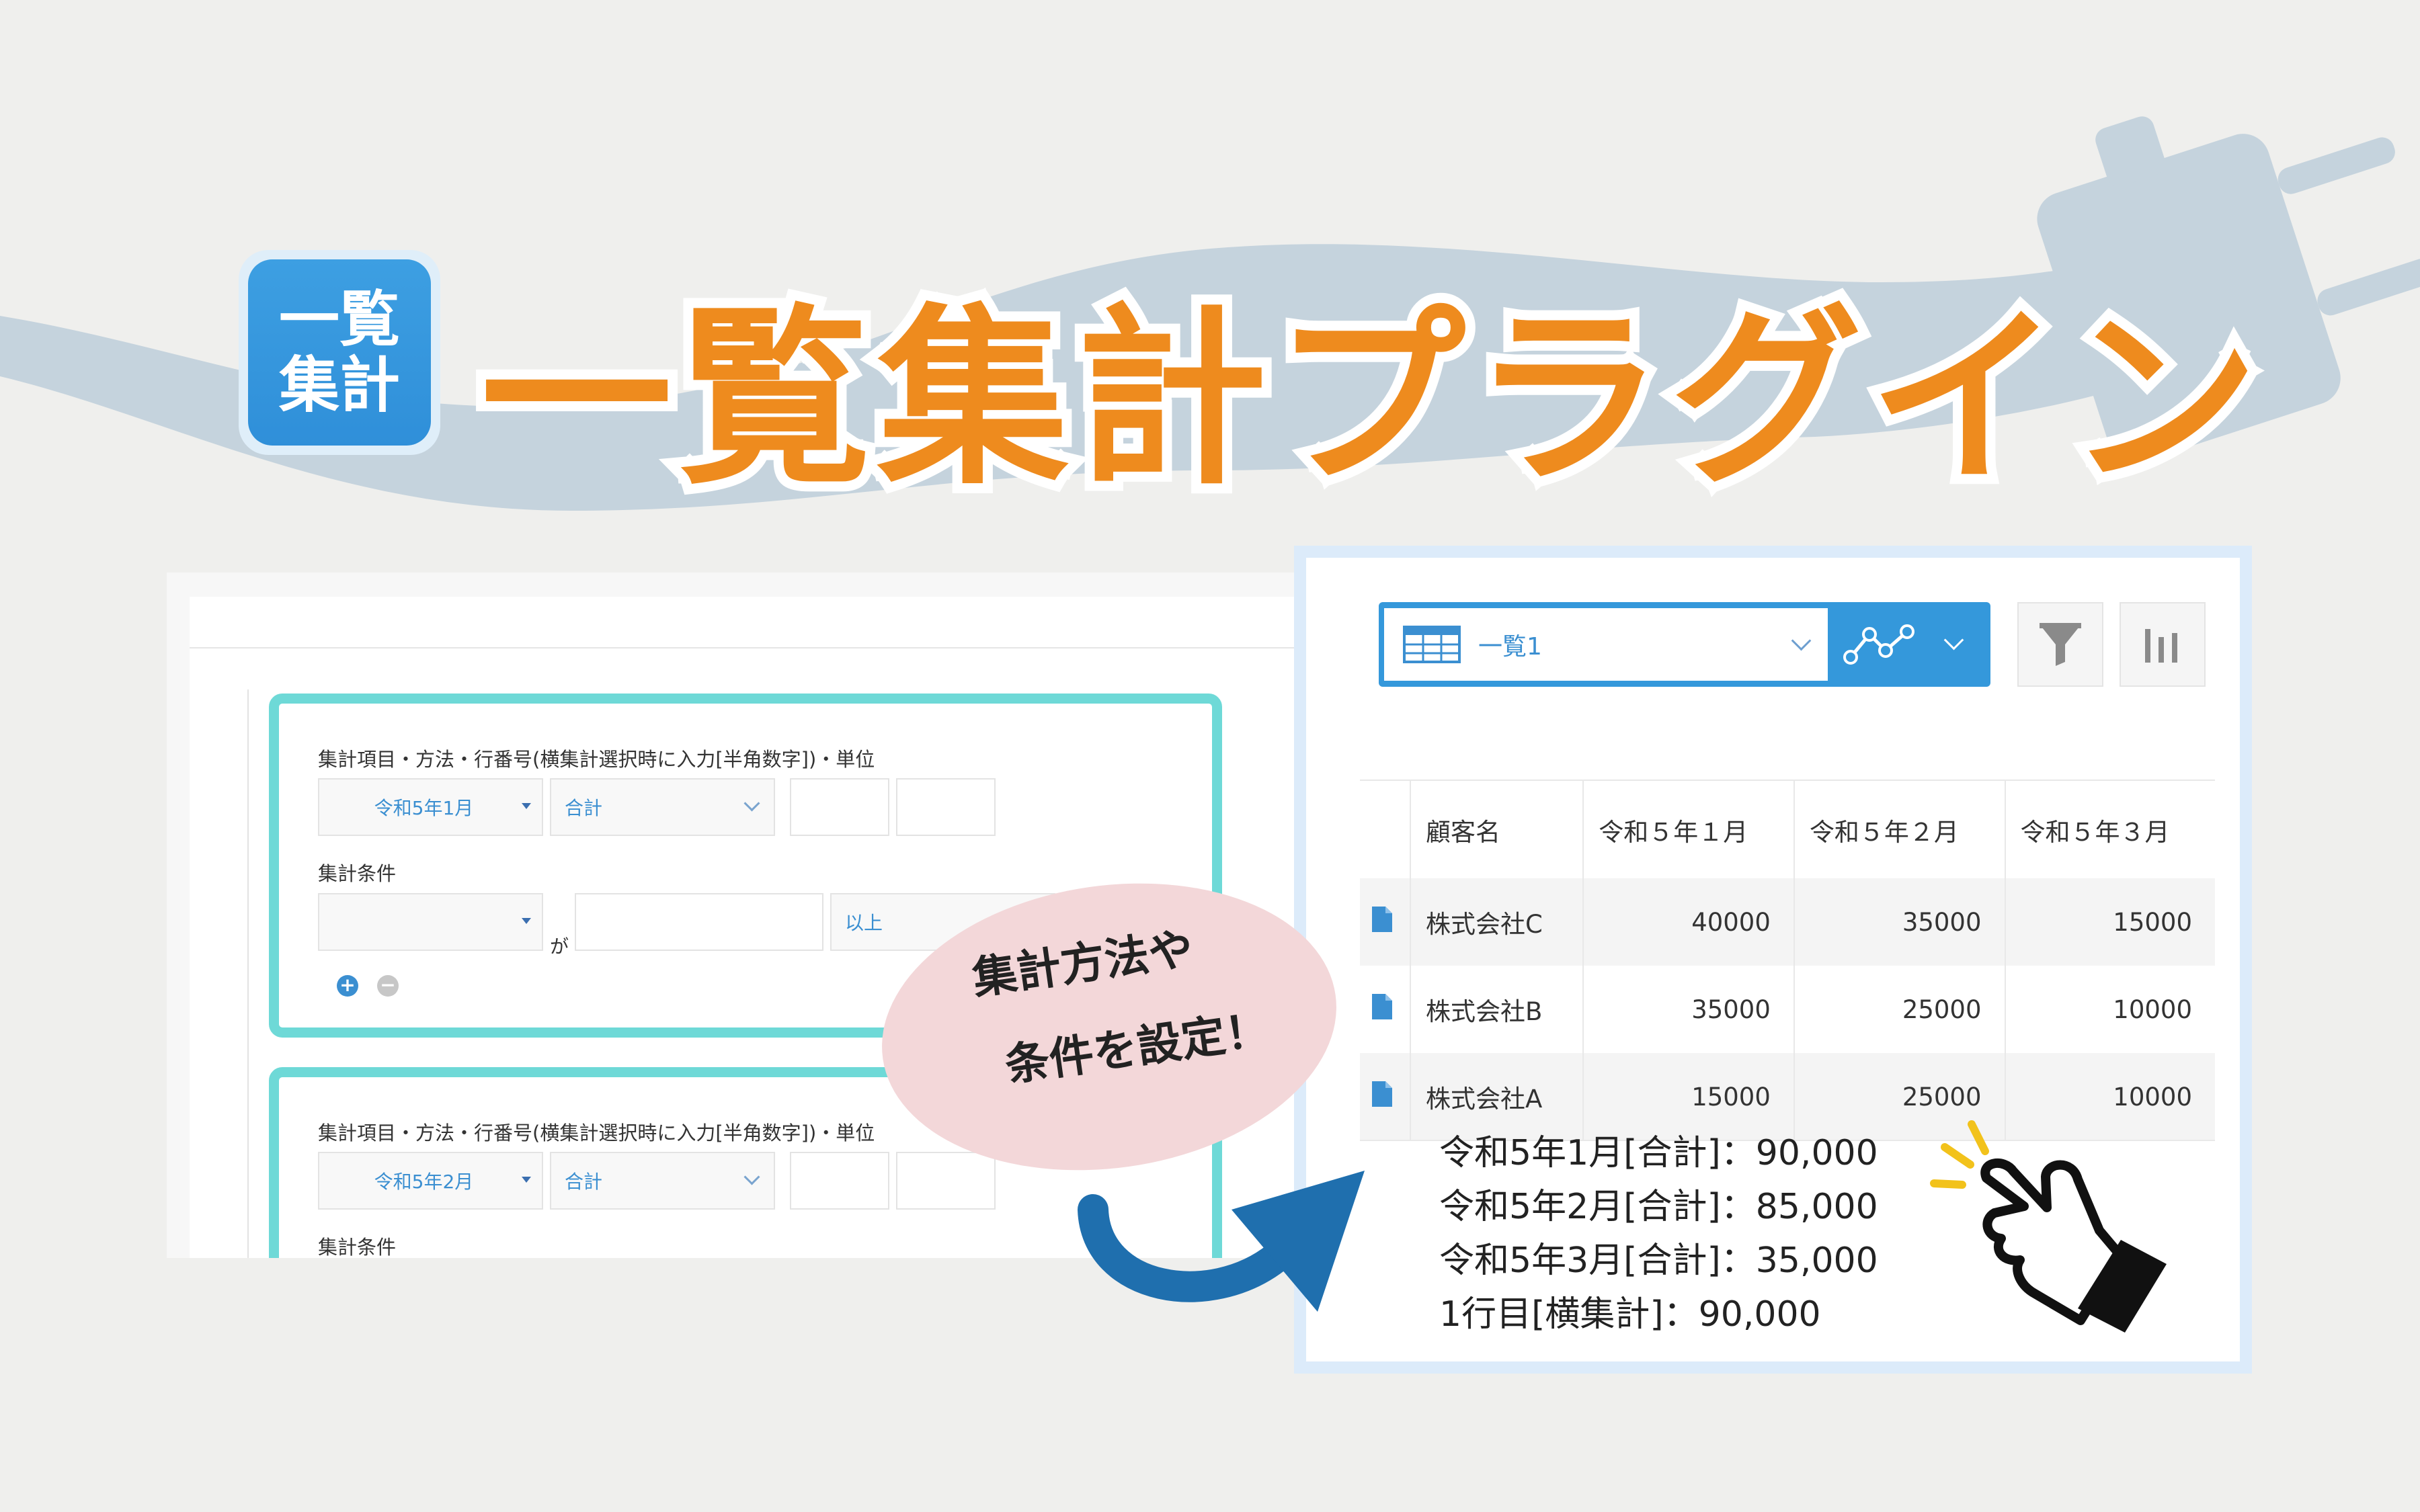  What do you see at coordinates (559, 947) in the screenshot?
I see `ga-label: が` at bounding box center [559, 947].